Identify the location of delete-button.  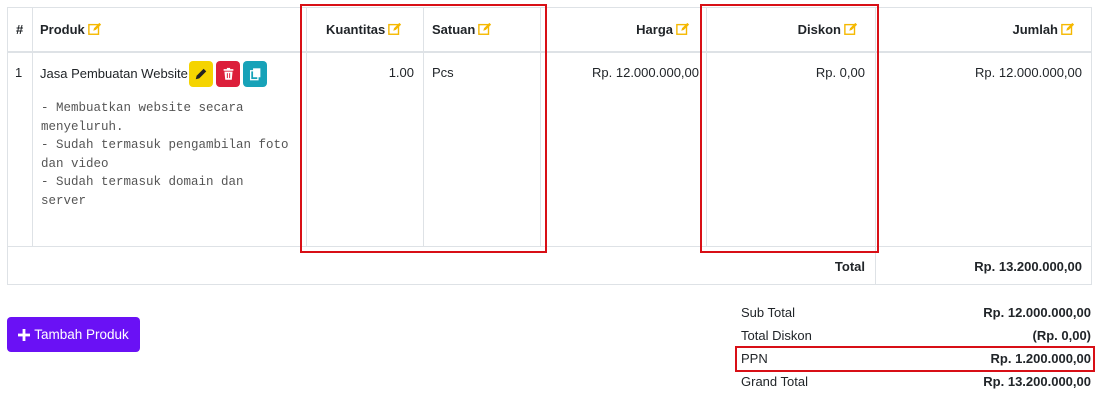
(228, 74).